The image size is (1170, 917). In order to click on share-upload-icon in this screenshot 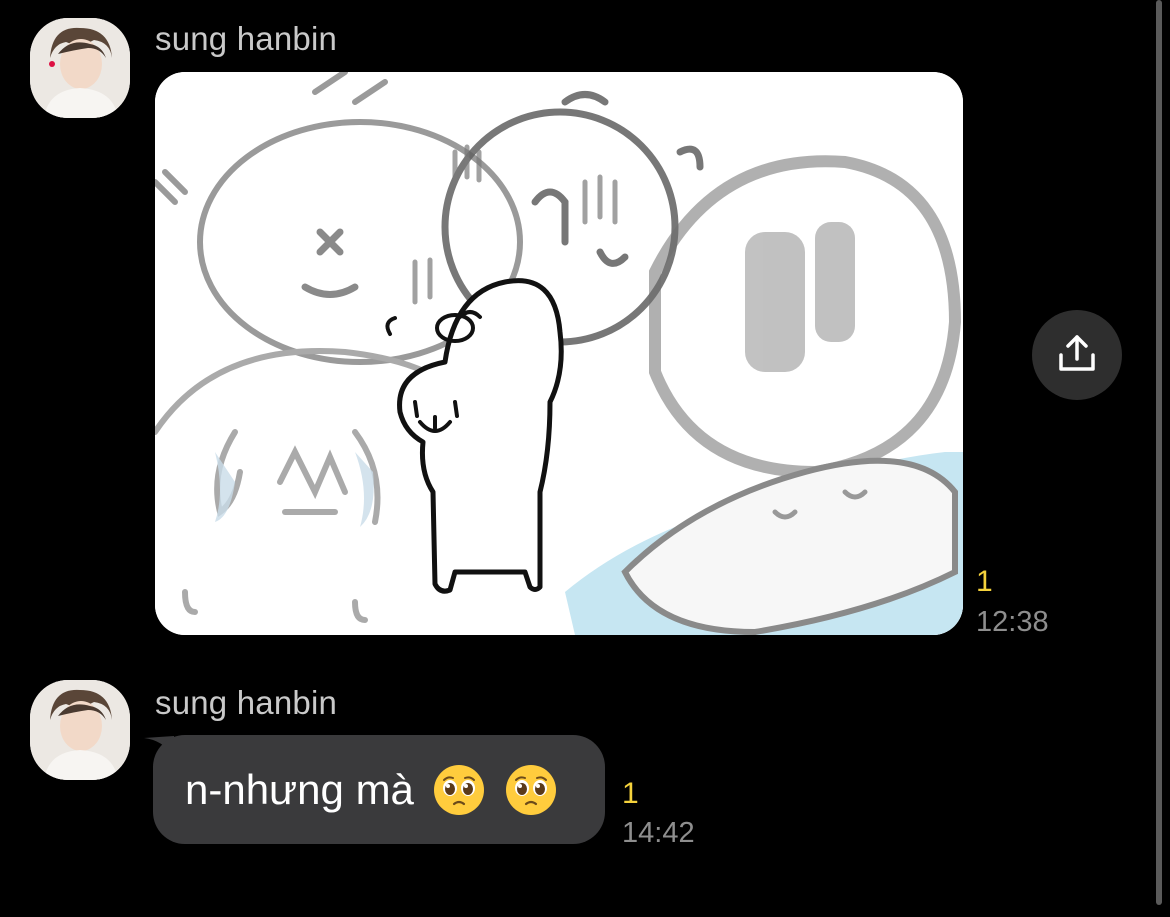, I will do `click(1077, 355)`.